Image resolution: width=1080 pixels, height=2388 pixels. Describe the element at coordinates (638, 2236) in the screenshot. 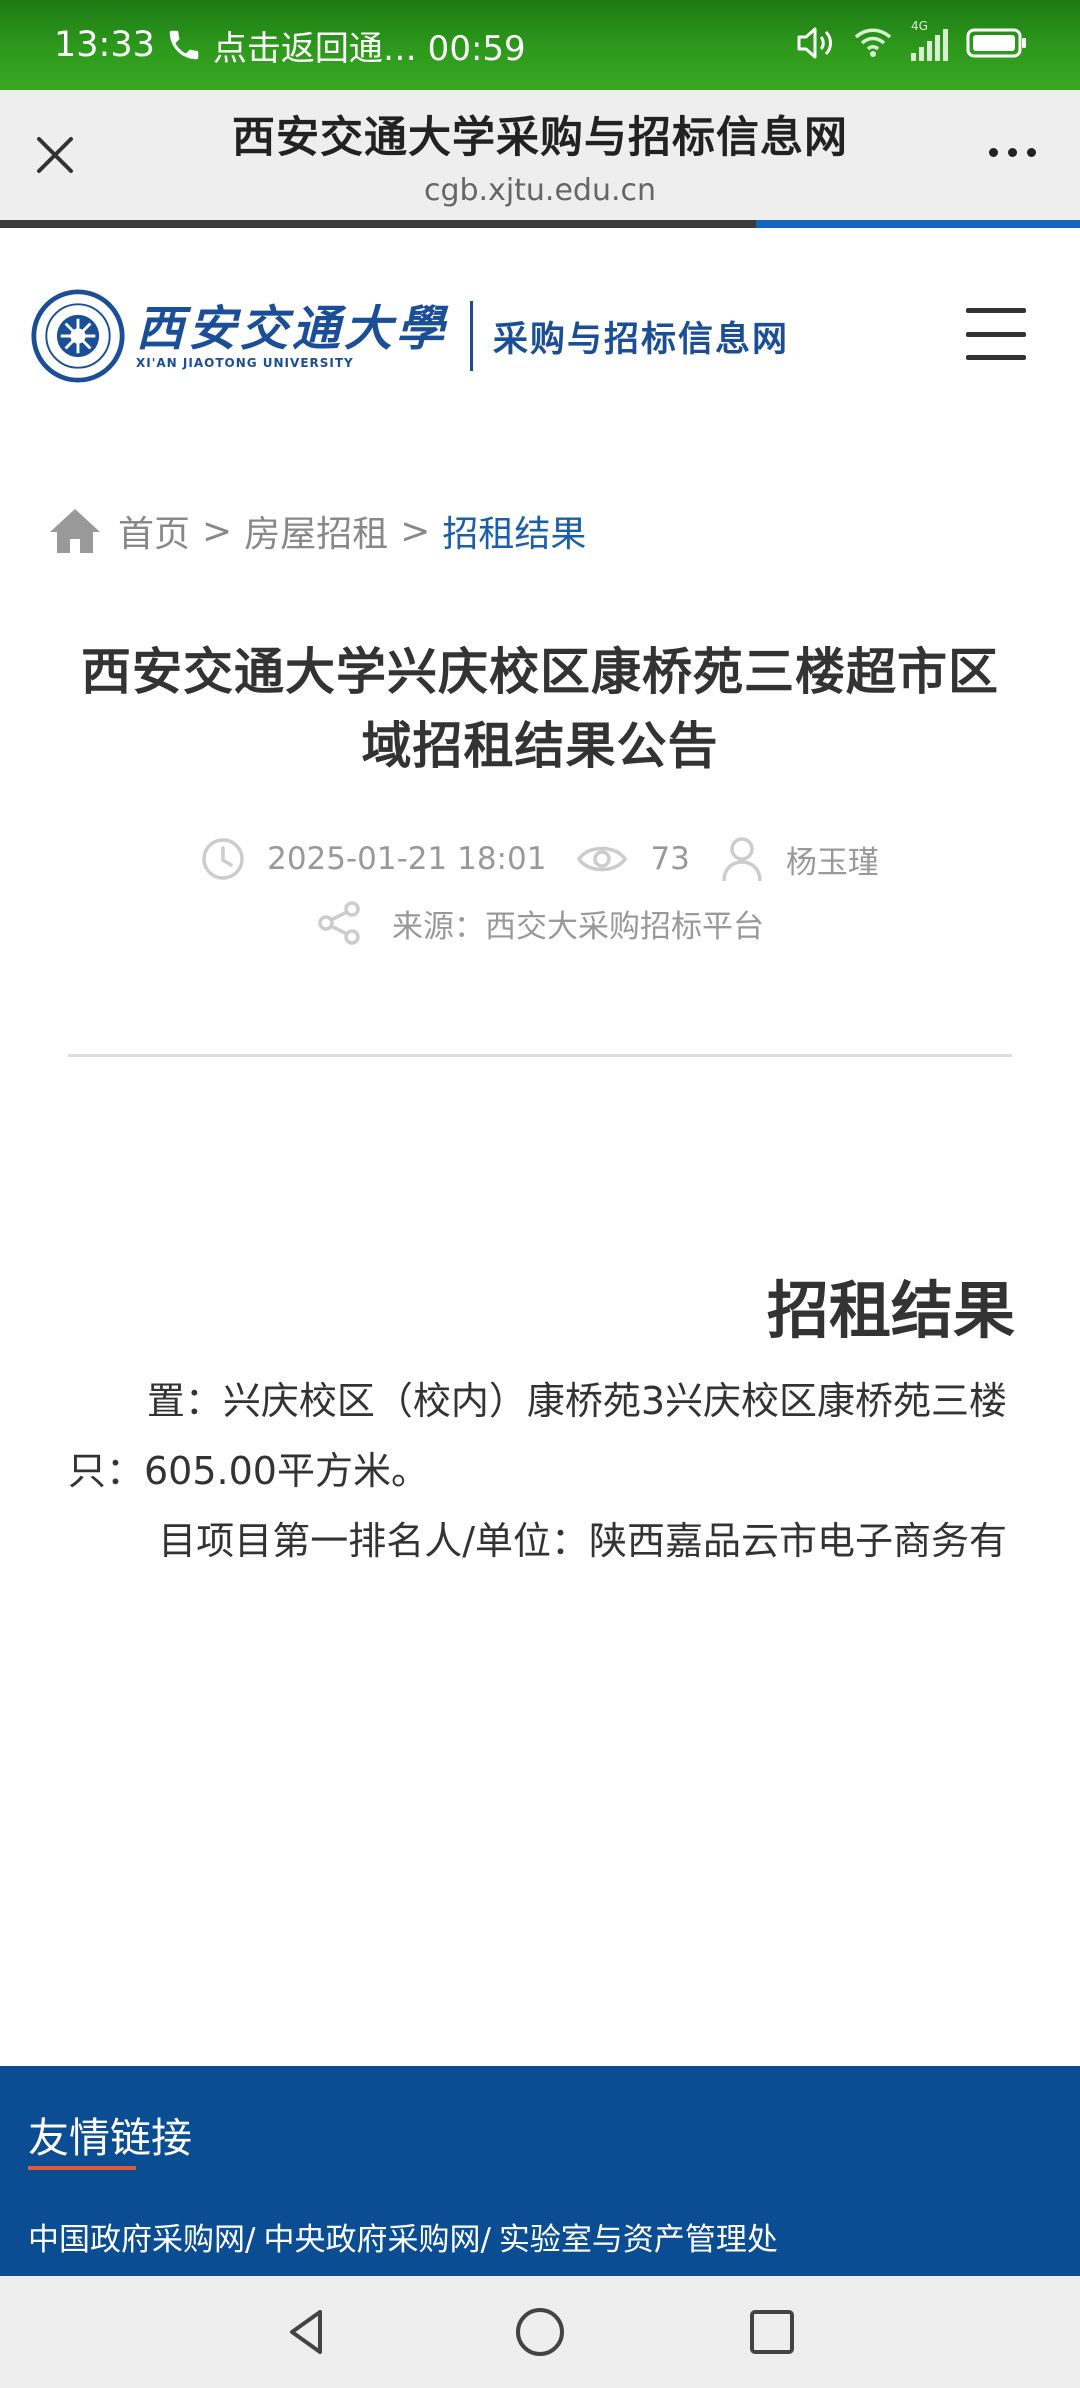

I see `footer-link: 实验室与资产管理处` at that location.